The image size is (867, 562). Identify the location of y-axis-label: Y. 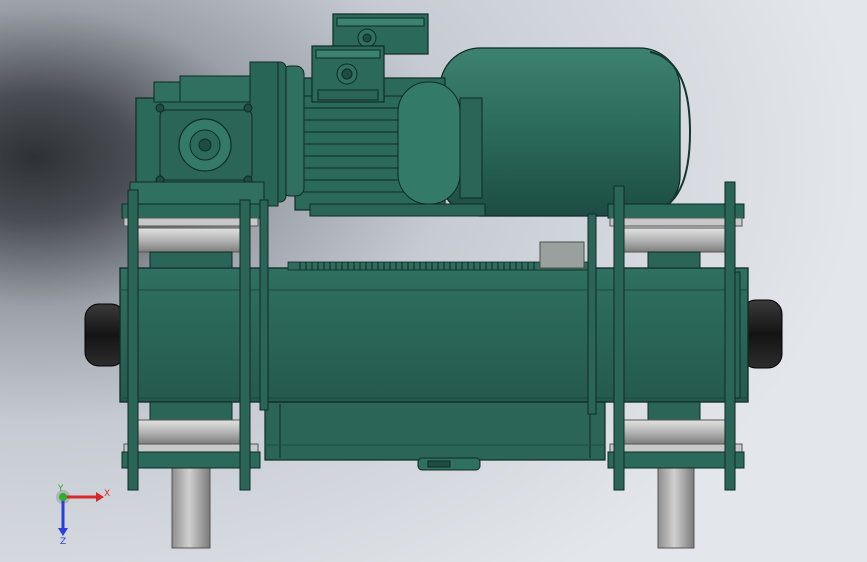
(60, 489).